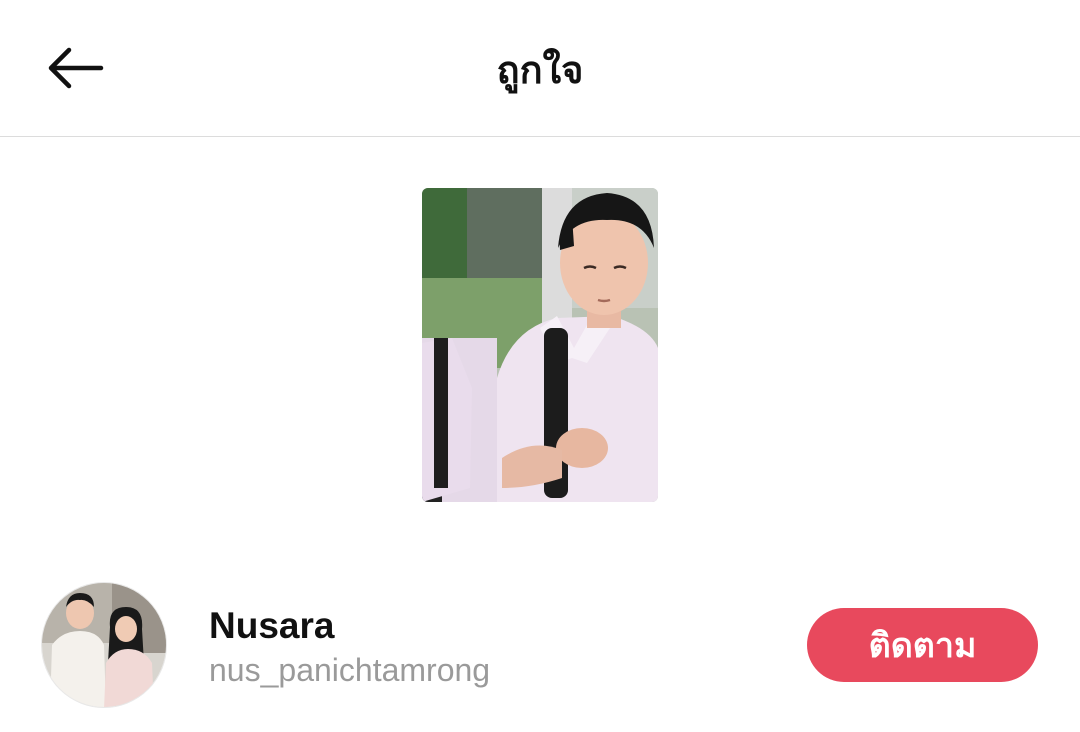 The image size is (1080, 732). What do you see at coordinates (350, 670) in the screenshot?
I see `username: nus_panichtamrong` at bounding box center [350, 670].